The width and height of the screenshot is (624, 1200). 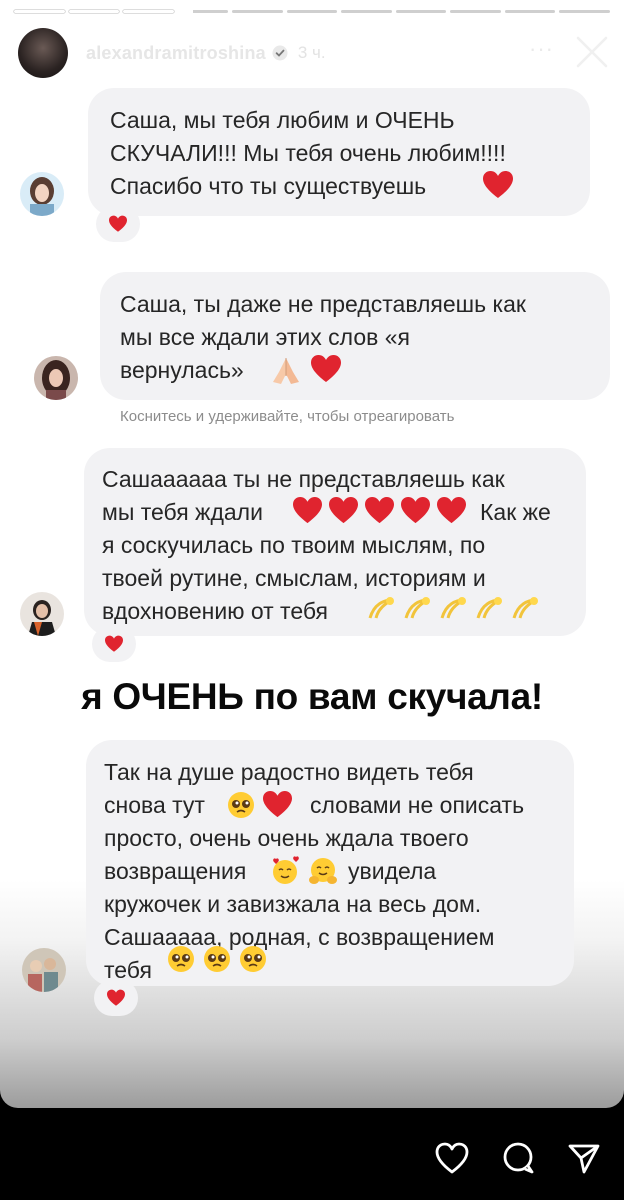 What do you see at coordinates (289, 772) in the screenshot?
I see `comment-text: Так на душе радостно видеть тебя` at bounding box center [289, 772].